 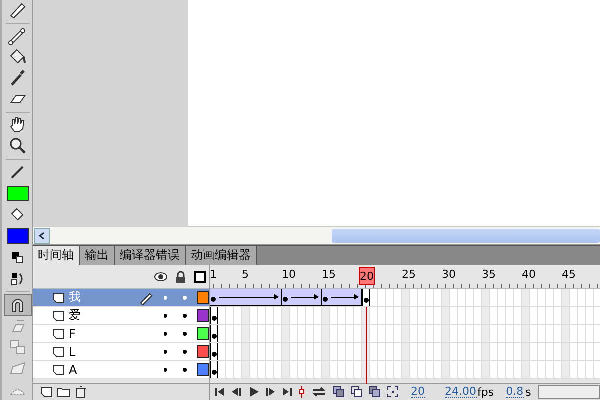 I want to click on panel-tab: 输出, so click(x=97, y=255).